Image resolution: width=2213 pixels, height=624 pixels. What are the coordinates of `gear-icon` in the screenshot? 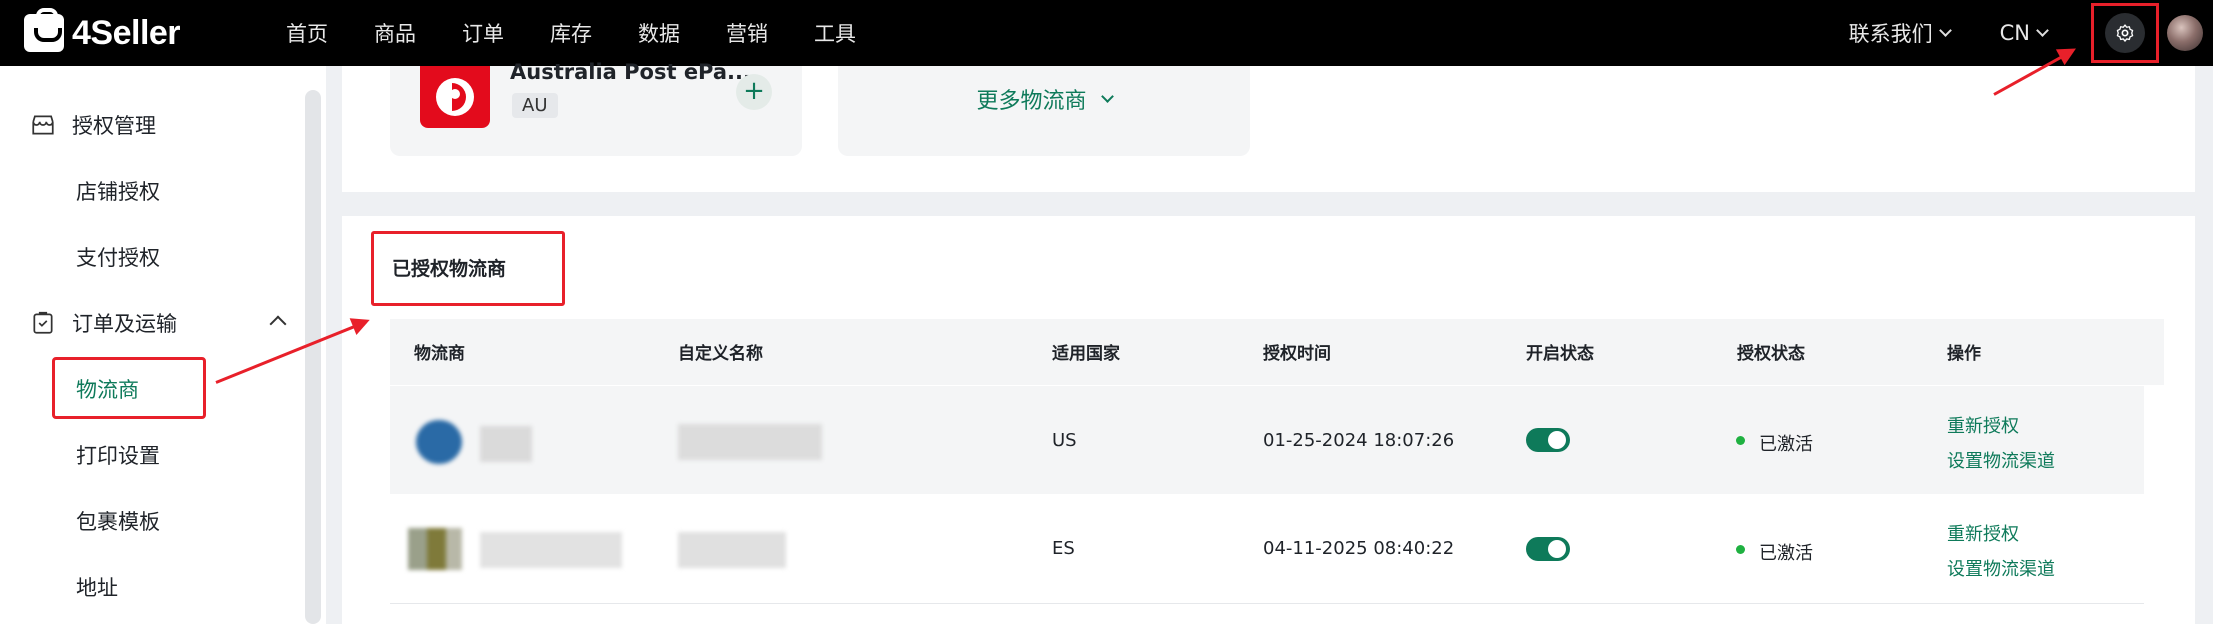 It's located at (2125, 33).